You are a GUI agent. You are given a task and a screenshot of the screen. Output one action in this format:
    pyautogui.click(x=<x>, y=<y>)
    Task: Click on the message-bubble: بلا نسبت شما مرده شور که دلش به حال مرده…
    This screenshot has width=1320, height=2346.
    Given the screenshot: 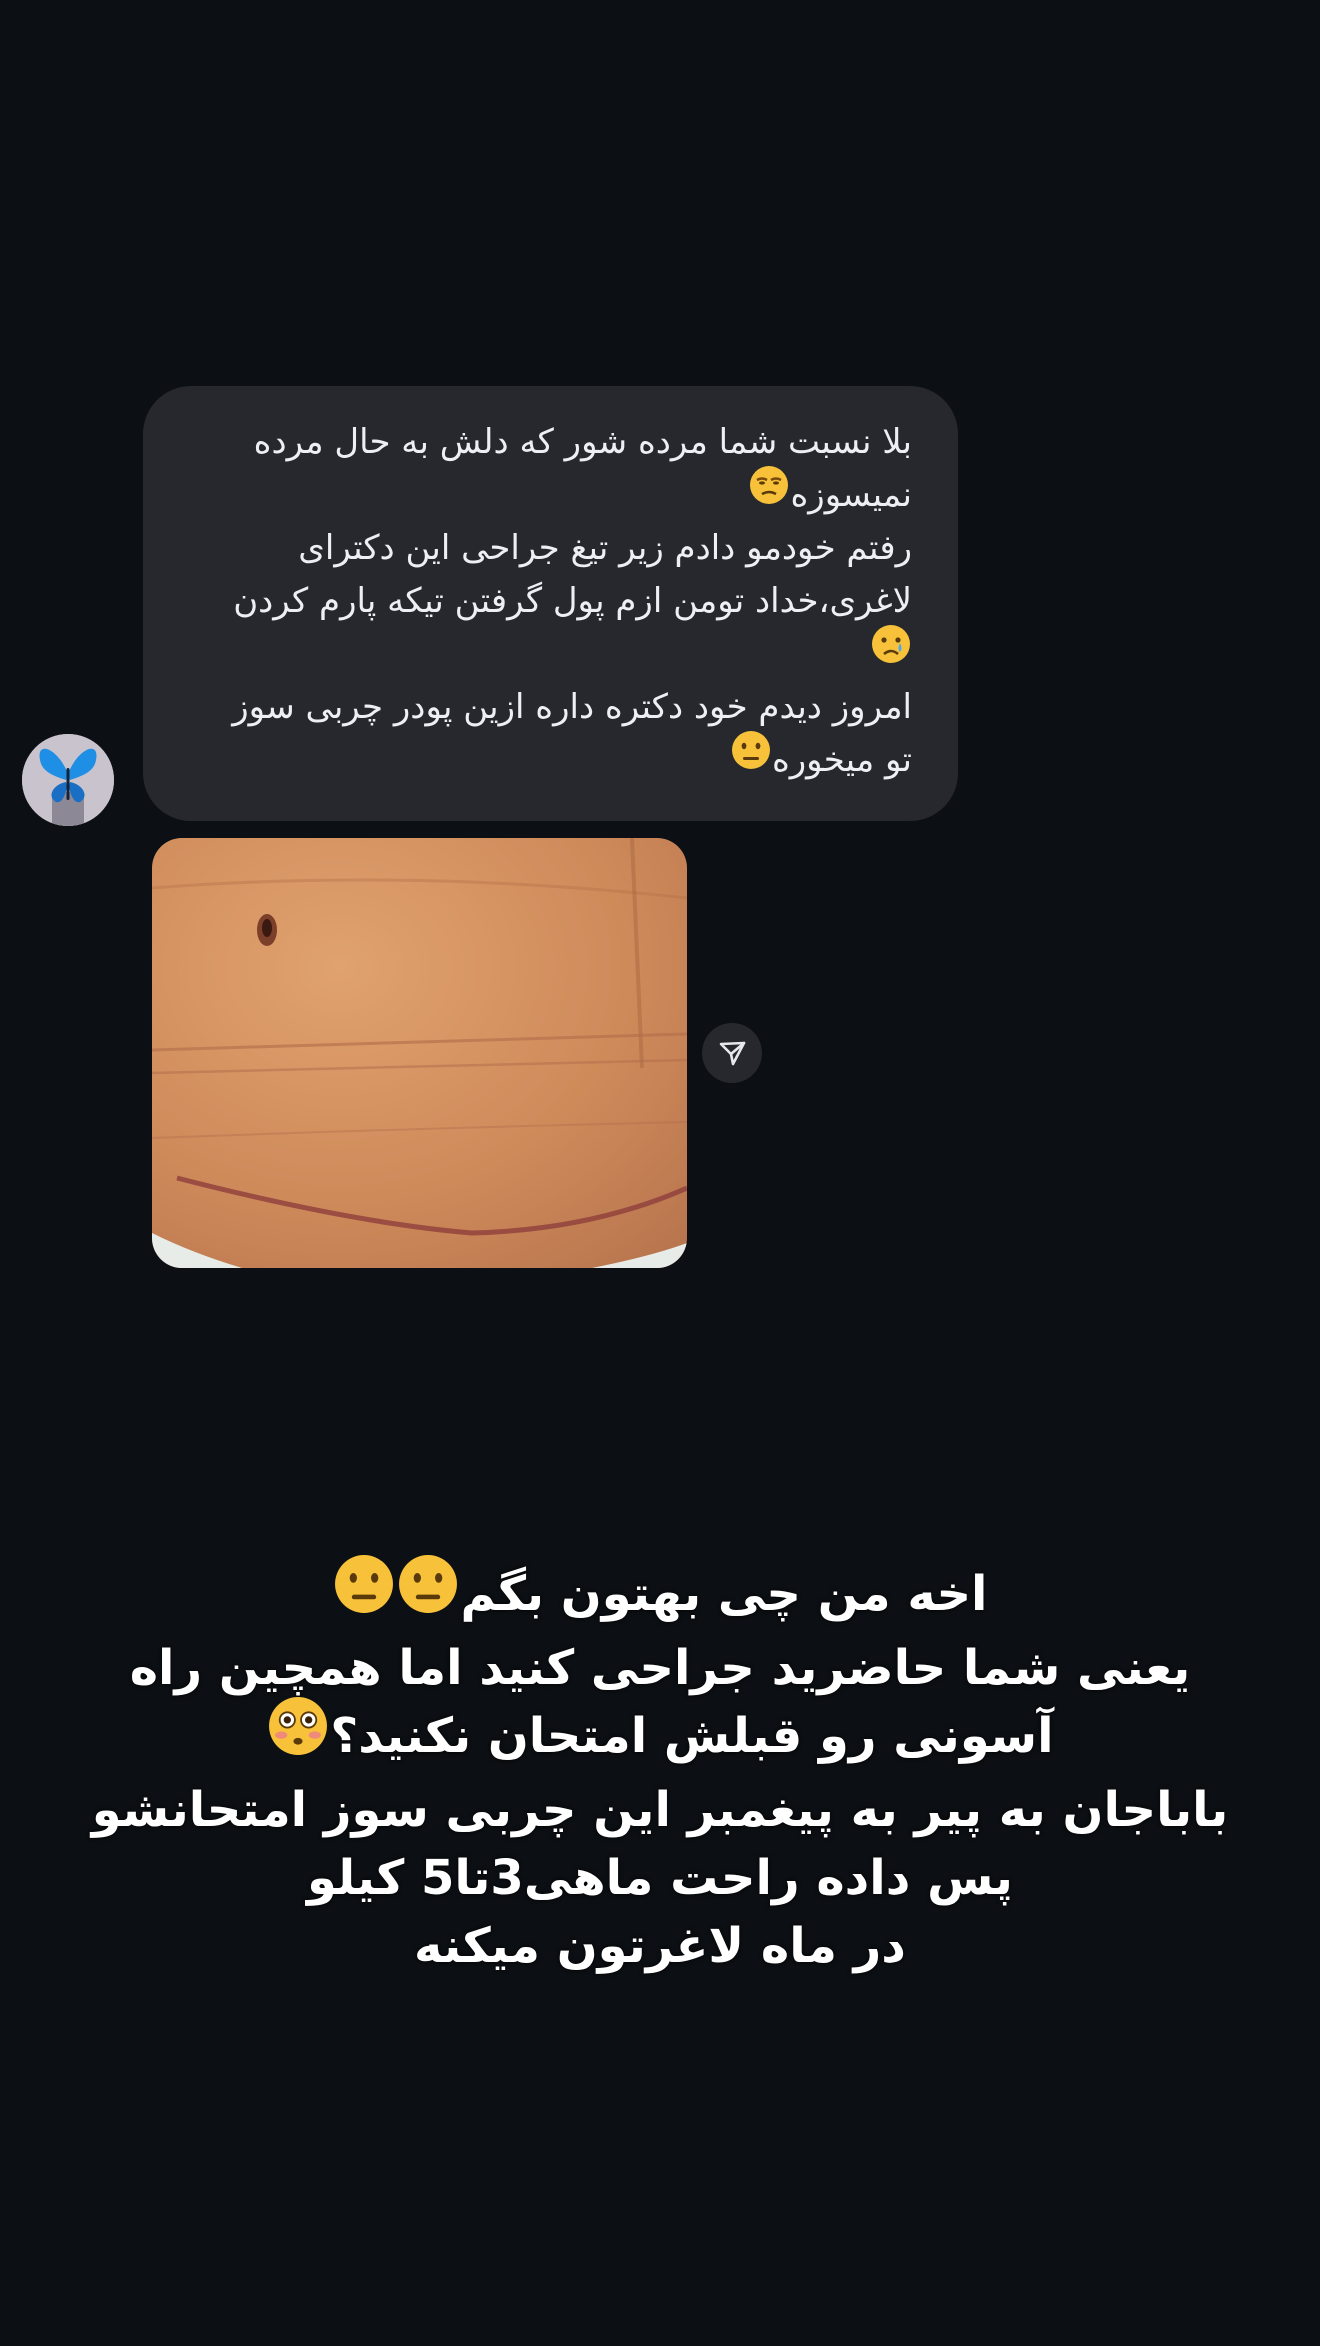 What is the action you would take?
    pyautogui.click(x=550, y=603)
    